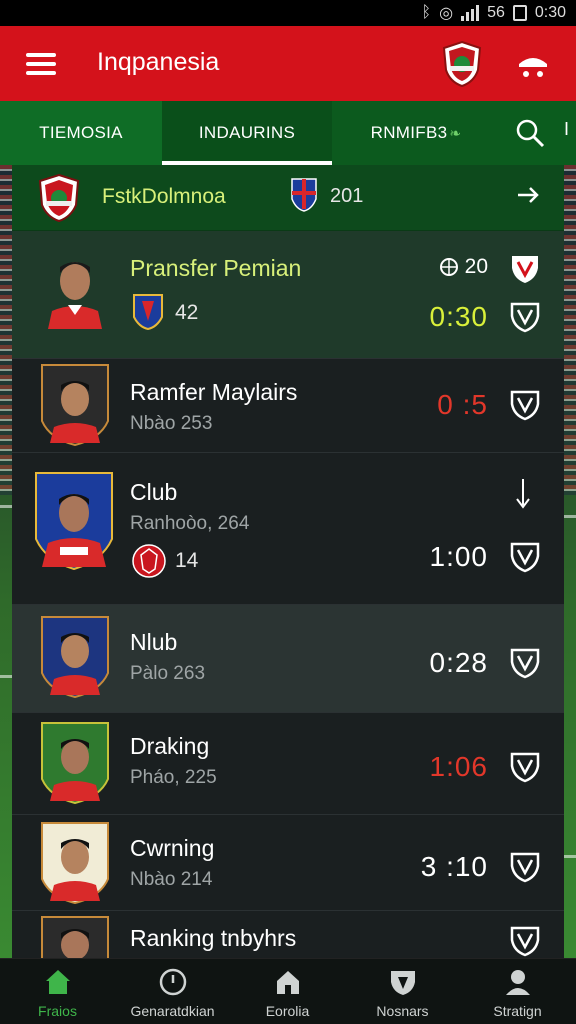  What do you see at coordinates (213, 938) in the screenshot?
I see `player-name: Ranking tnbyhrs` at bounding box center [213, 938].